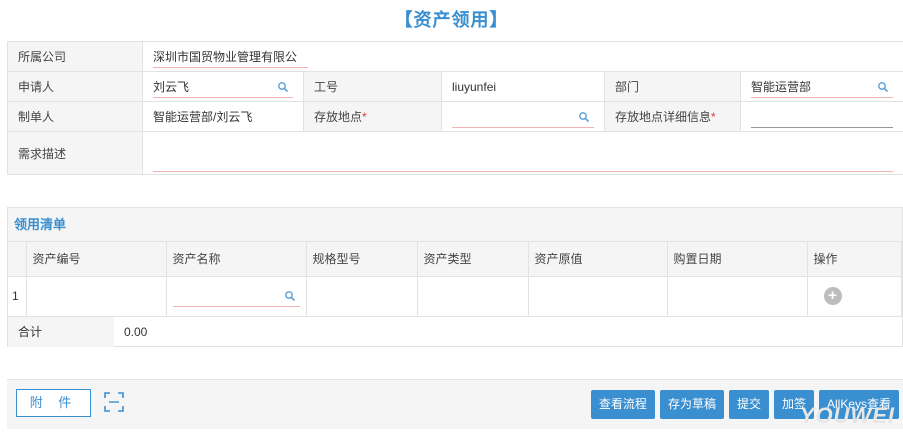  What do you see at coordinates (672, 86) in the screenshot?
I see `department-label: 部门` at bounding box center [672, 86].